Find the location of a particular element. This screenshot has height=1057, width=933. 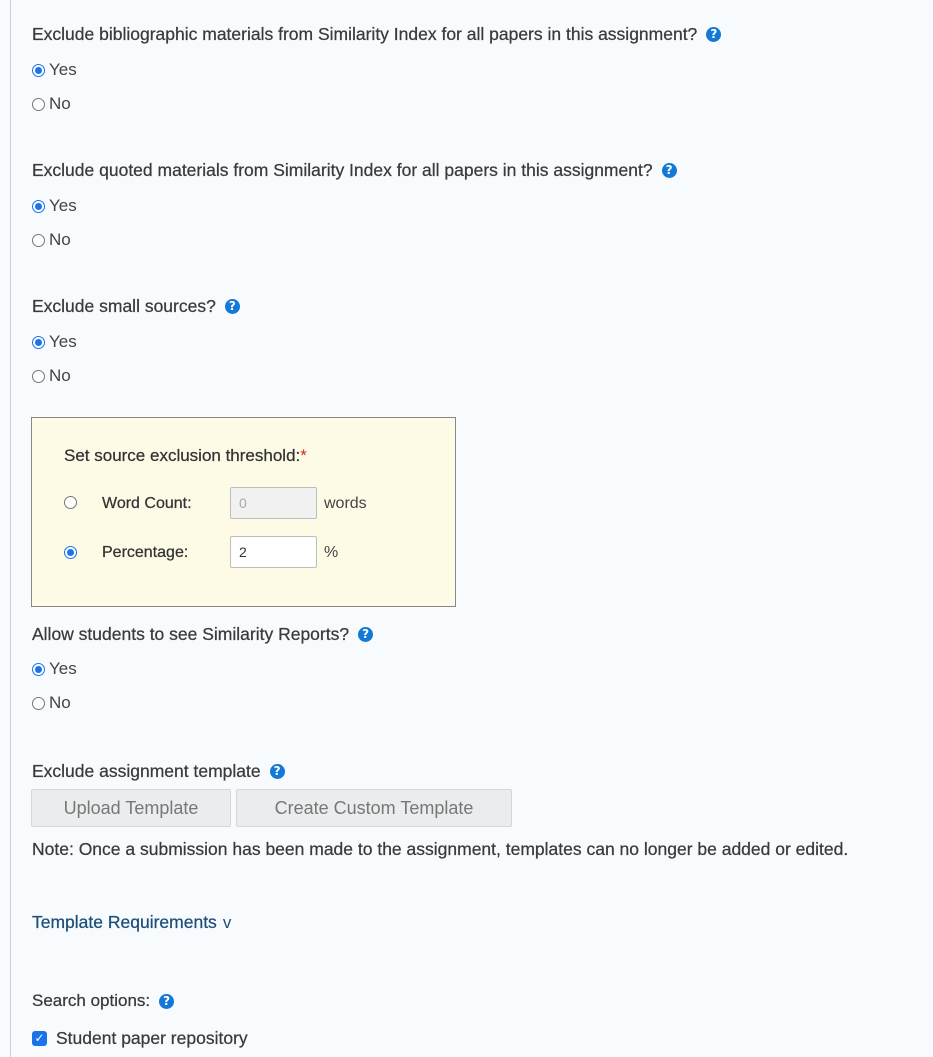

radio-reports-no: No is located at coordinates (51, 703).